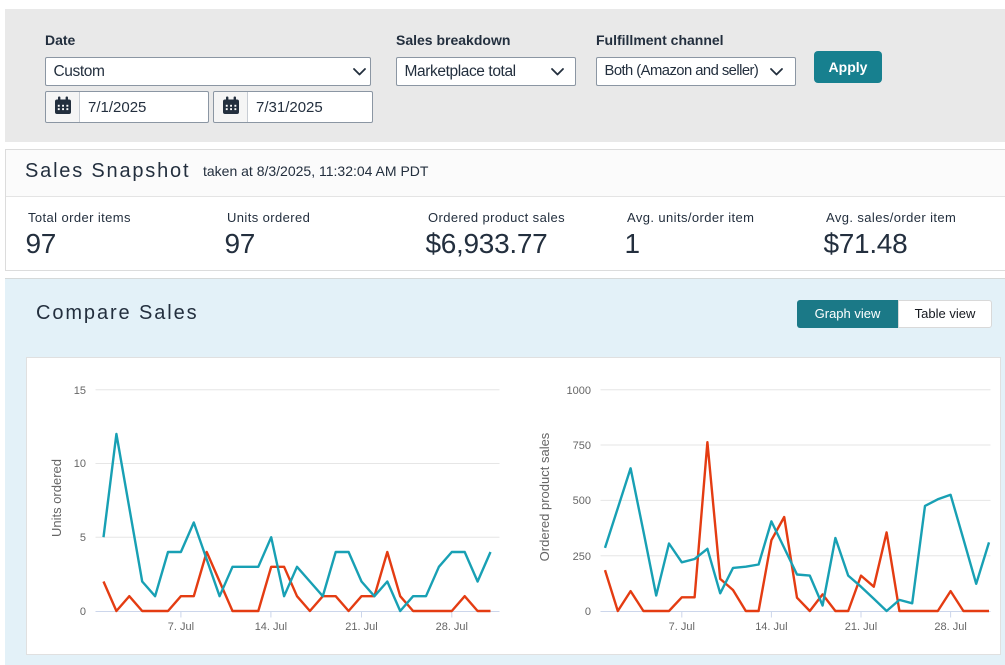 Image resolution: width=1005 pixels, height=665 pixels. I want to click on svg-text: 10, so click(80, 464).